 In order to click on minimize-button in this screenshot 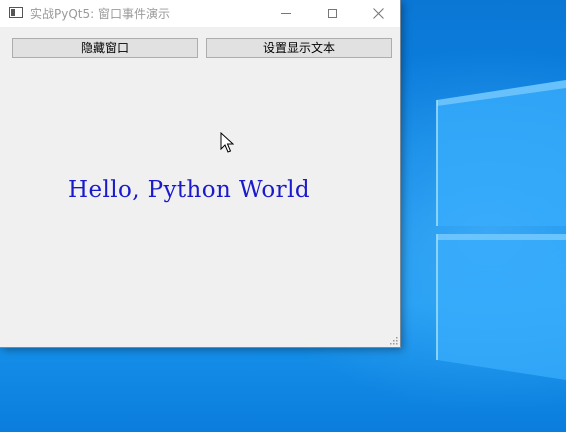, I will do `click(286, 13)`.